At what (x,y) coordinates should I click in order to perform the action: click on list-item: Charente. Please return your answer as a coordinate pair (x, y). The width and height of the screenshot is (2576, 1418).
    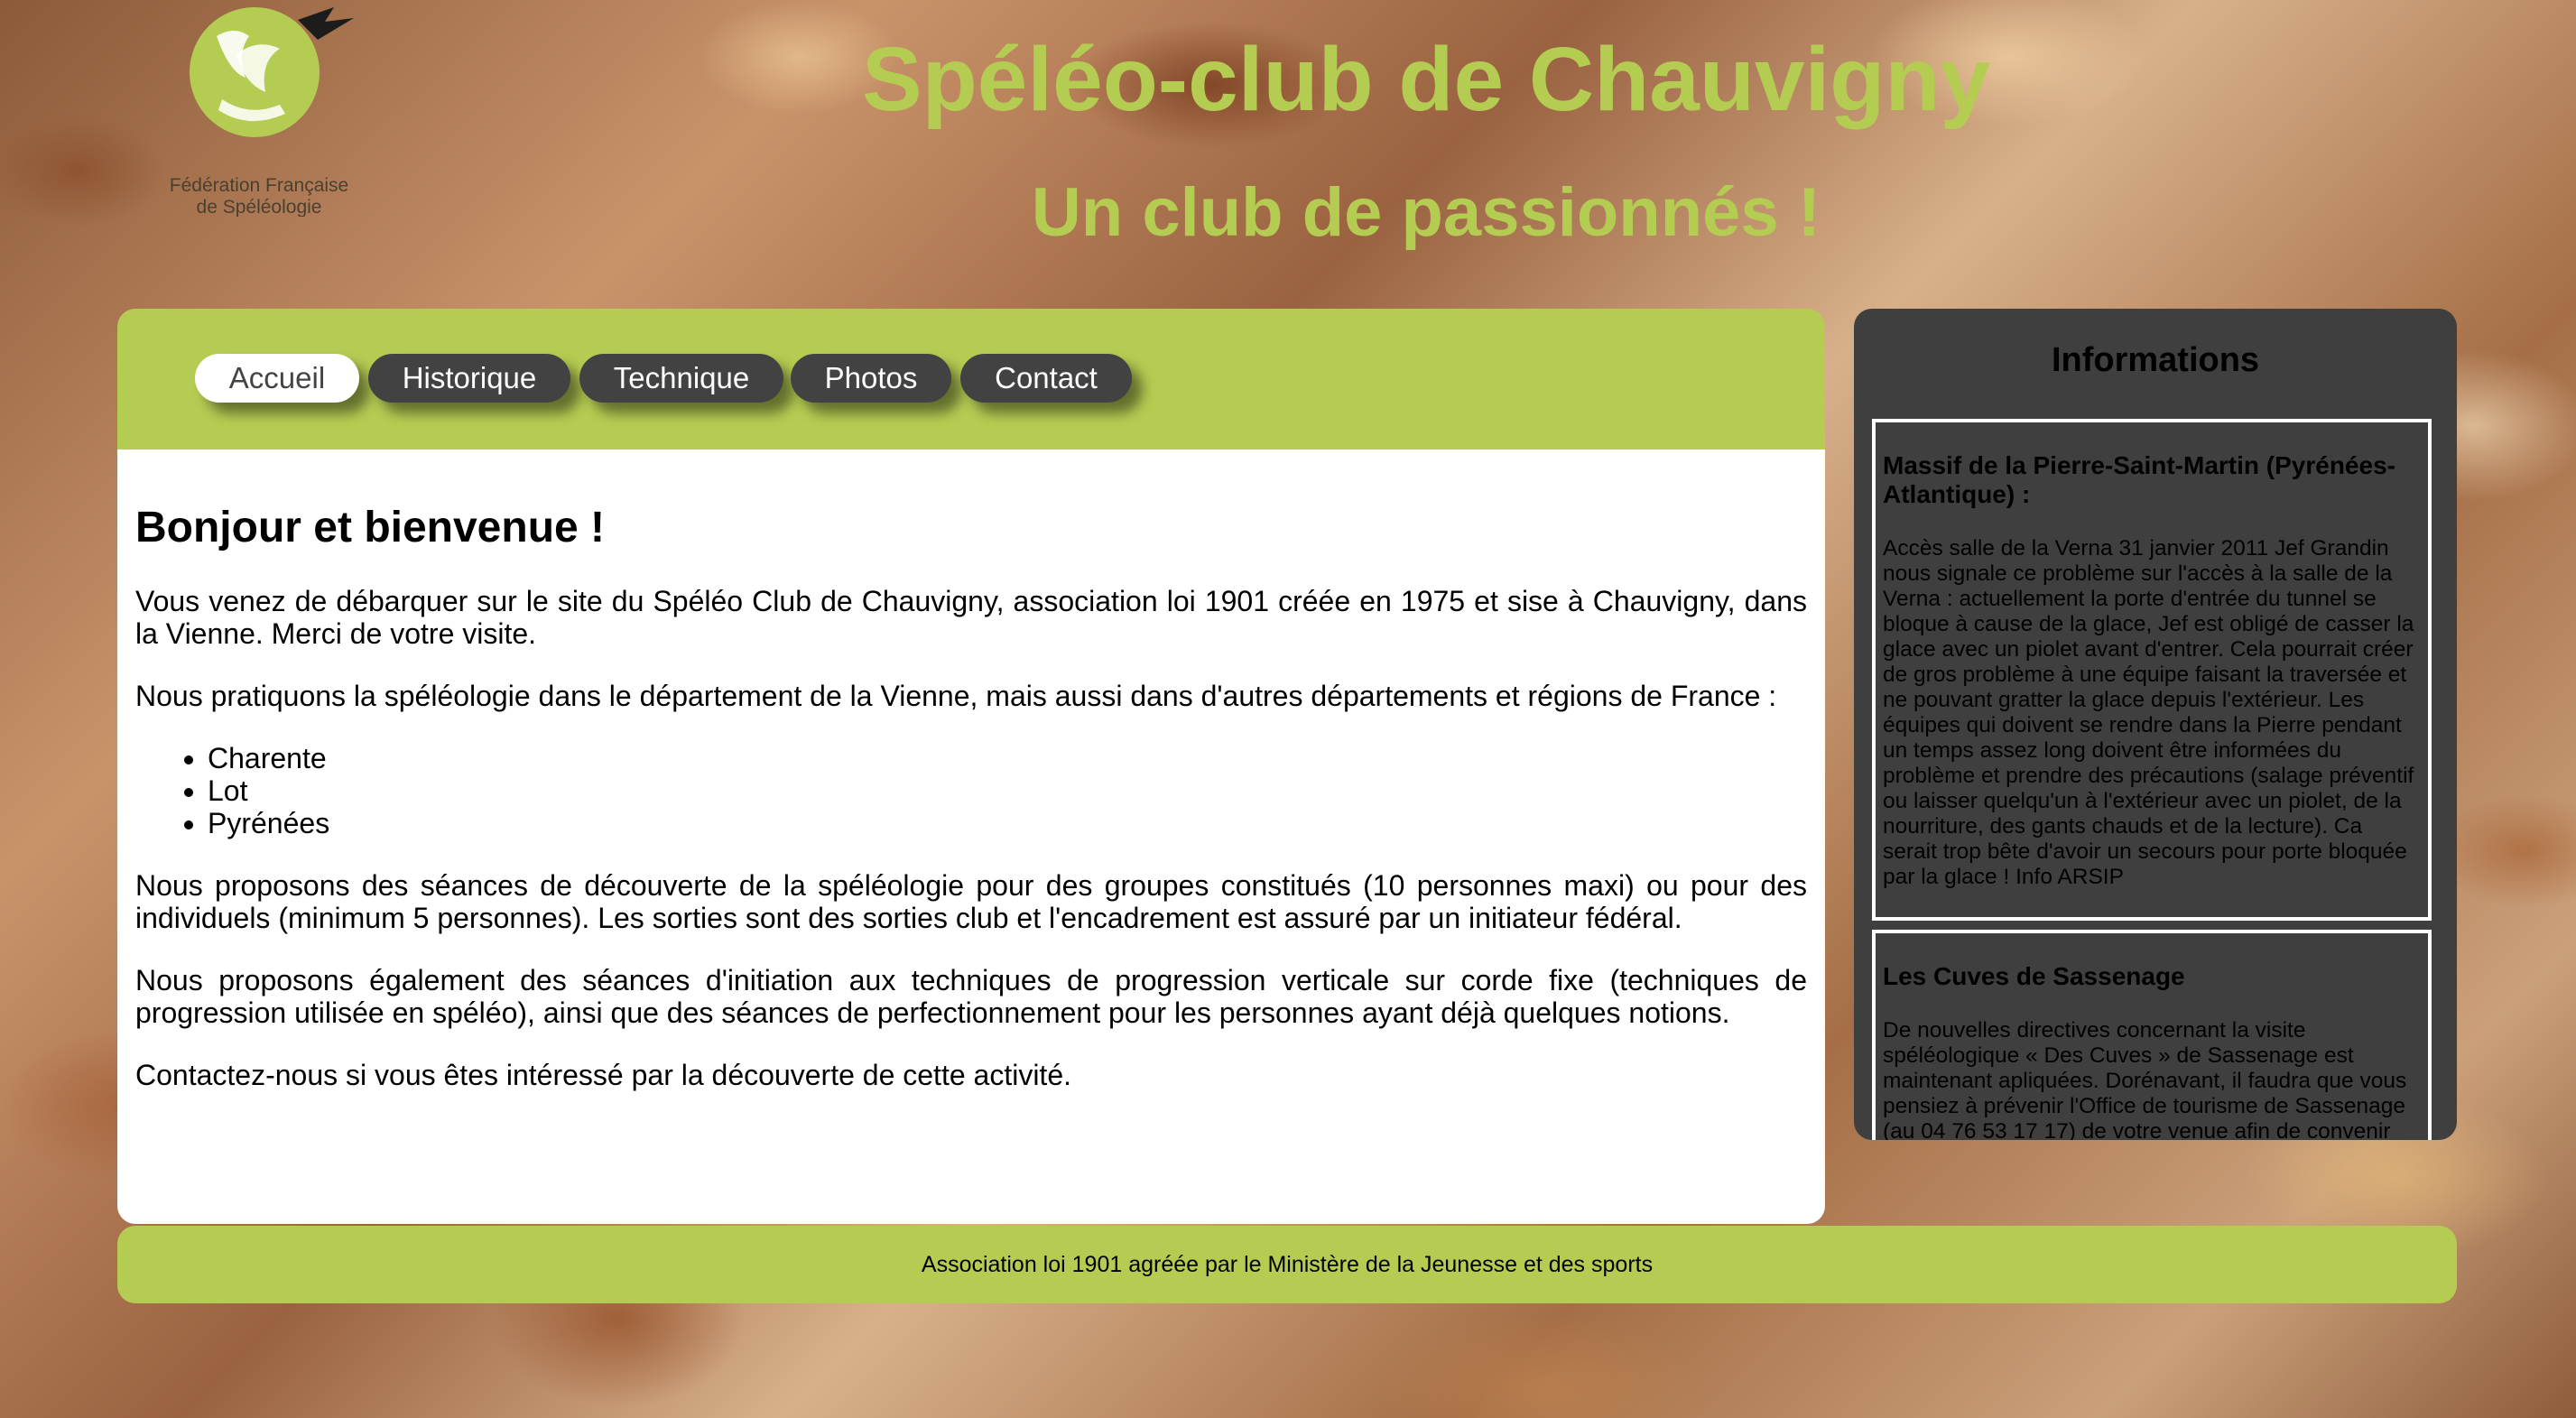
    Looking at the image, I should click on (1007, 758).